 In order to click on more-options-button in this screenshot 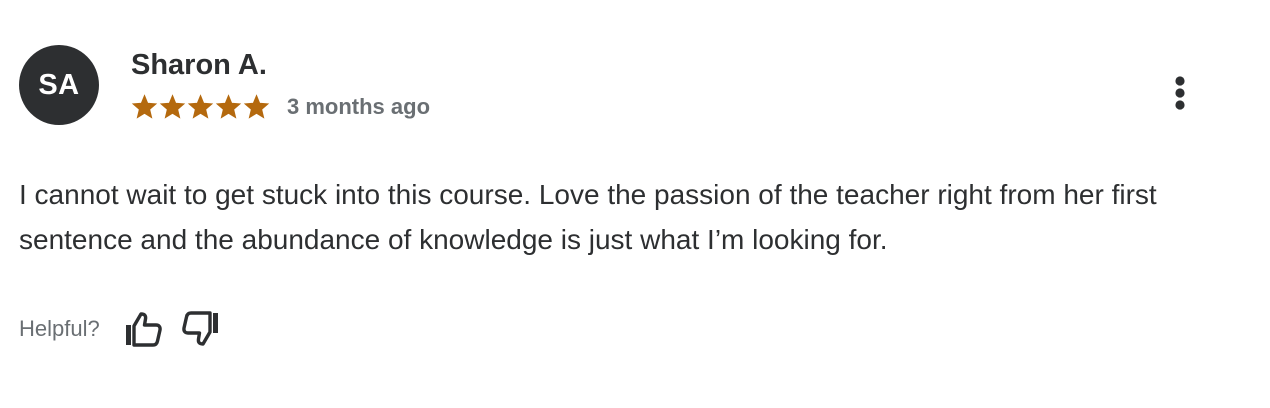, I will do `click(1180, 93)`.